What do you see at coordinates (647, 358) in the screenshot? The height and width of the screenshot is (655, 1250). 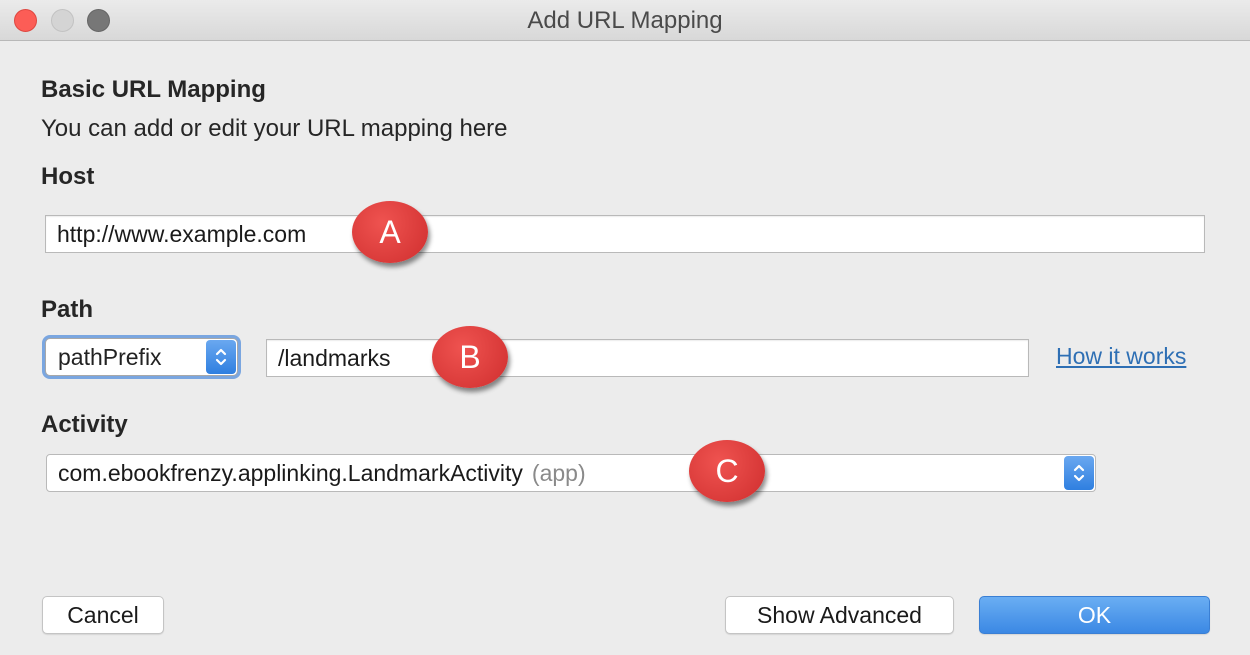 I see `path-input: /landmarks` at bounding box center [647, 358].